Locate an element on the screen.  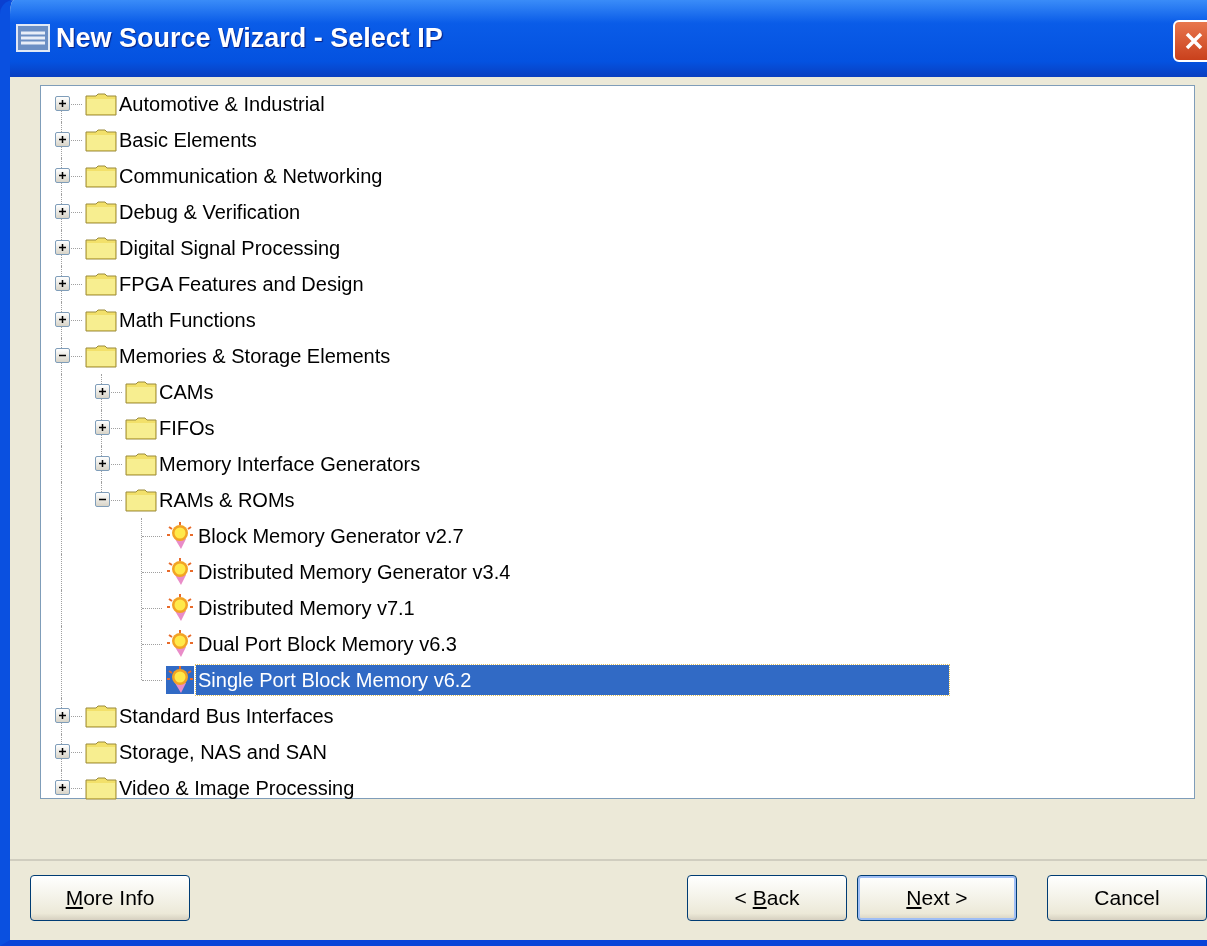
tree-item: Automotive & Industrial is located at coordinates (222, 103).